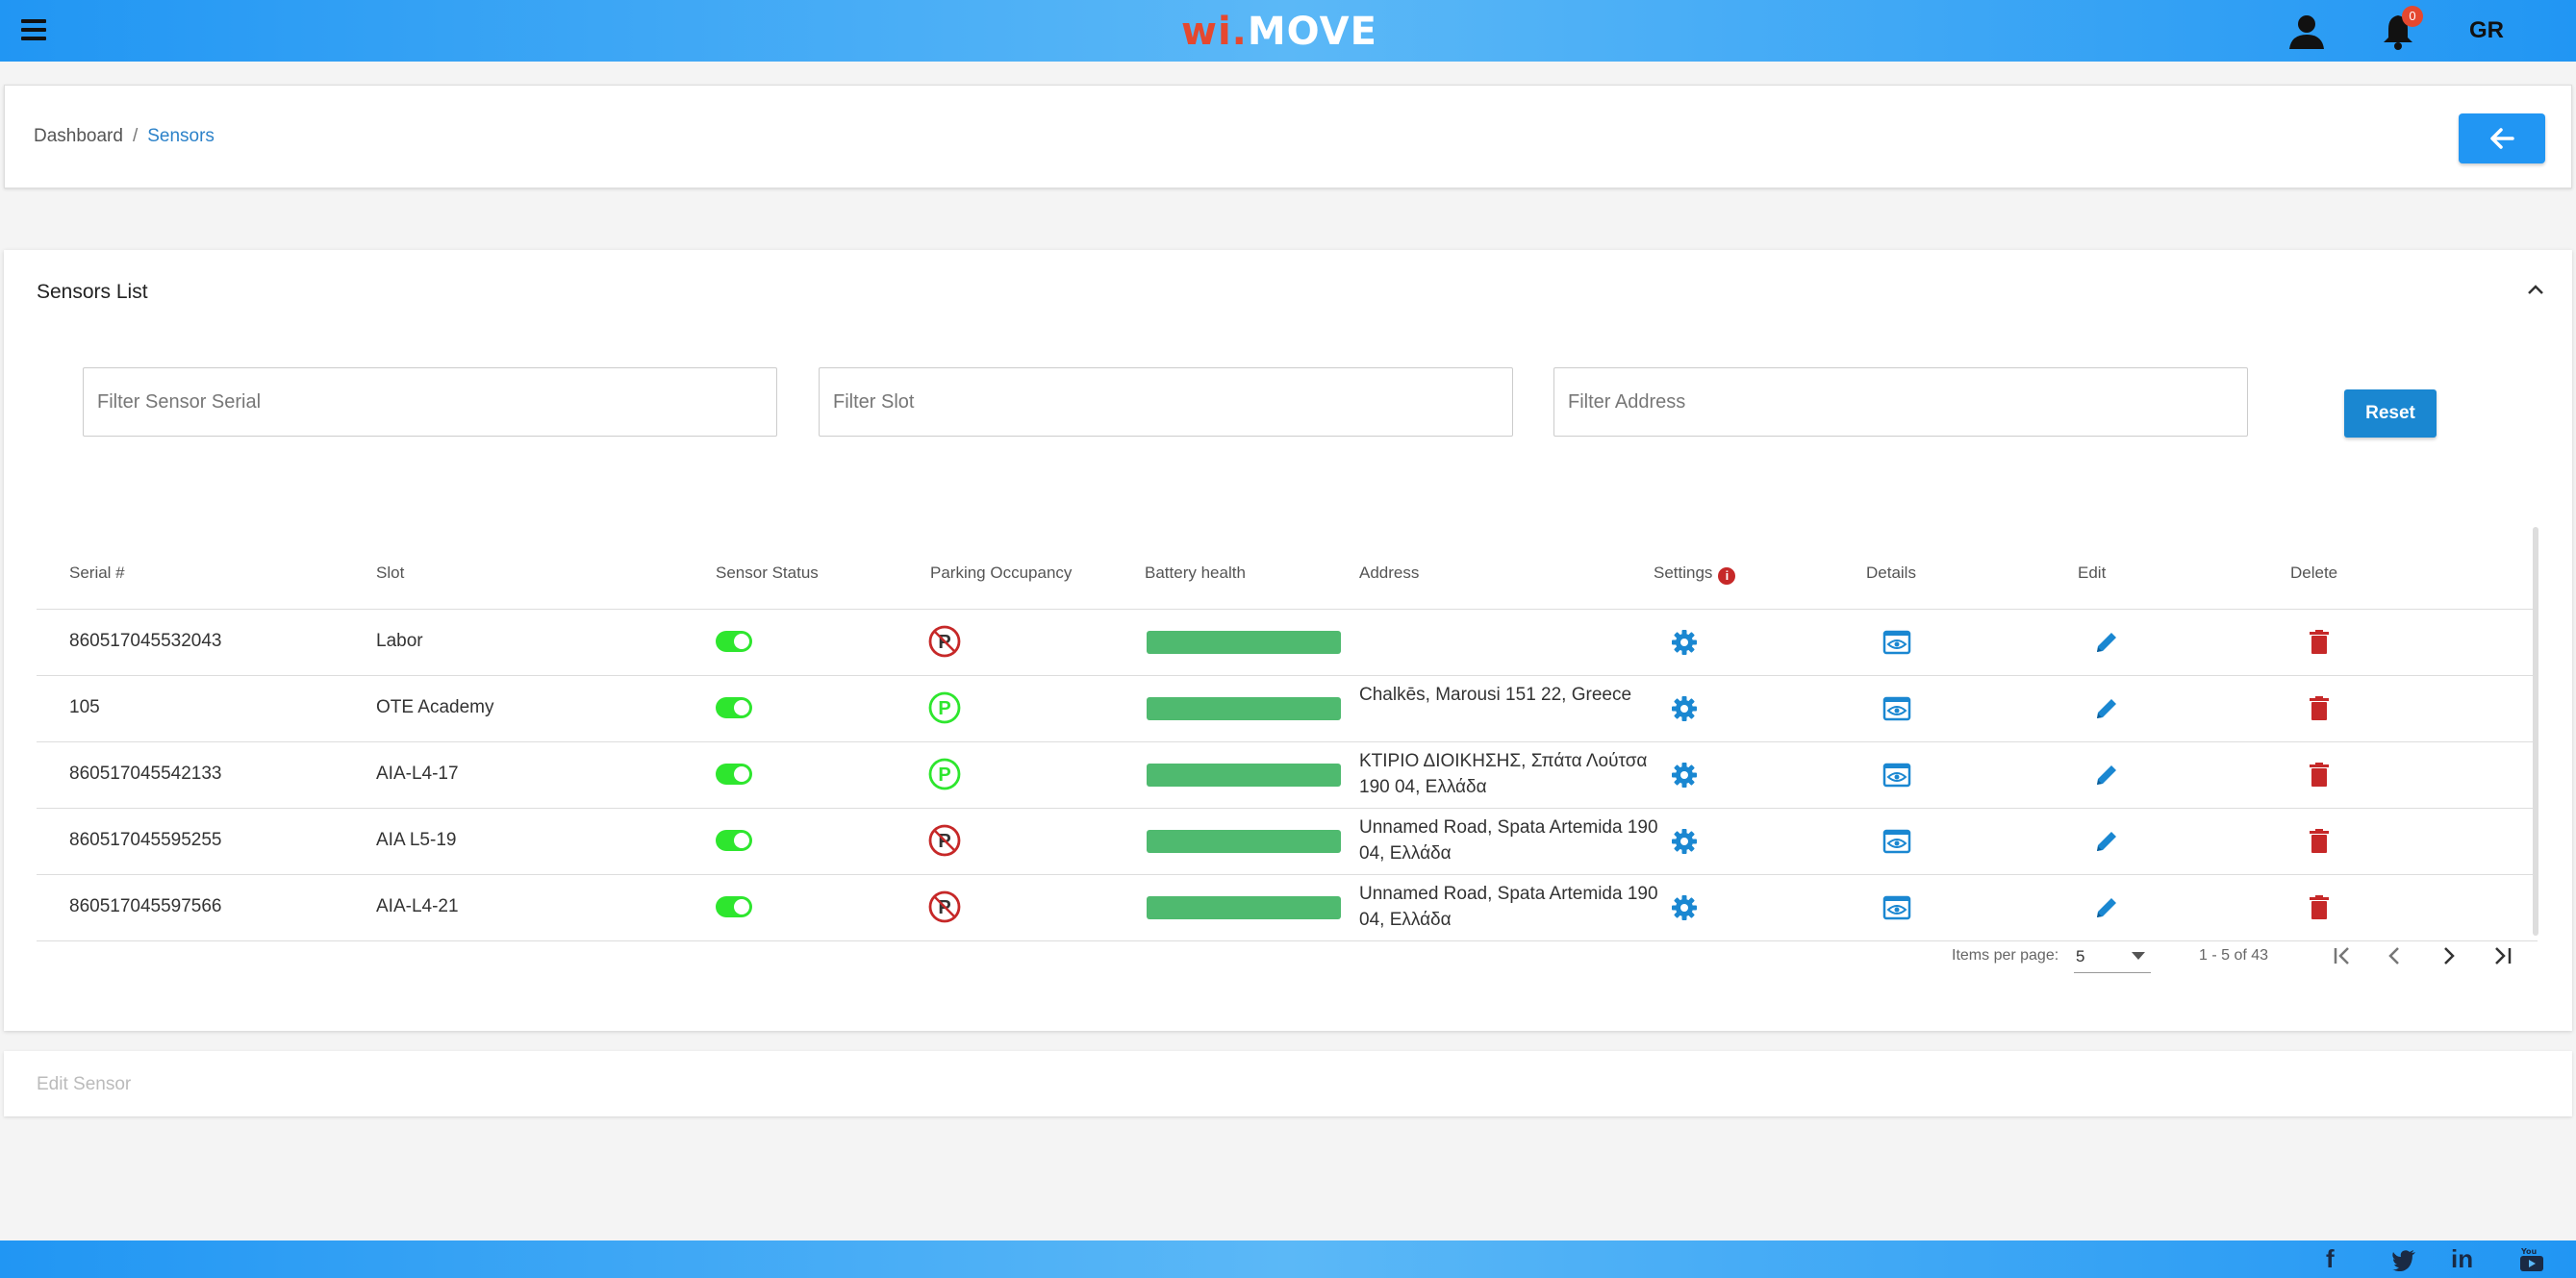  What do you see at coordinates (2503, 956) in the screenshot?
I see `last-page-icon` at bounding box center [2503, 956].